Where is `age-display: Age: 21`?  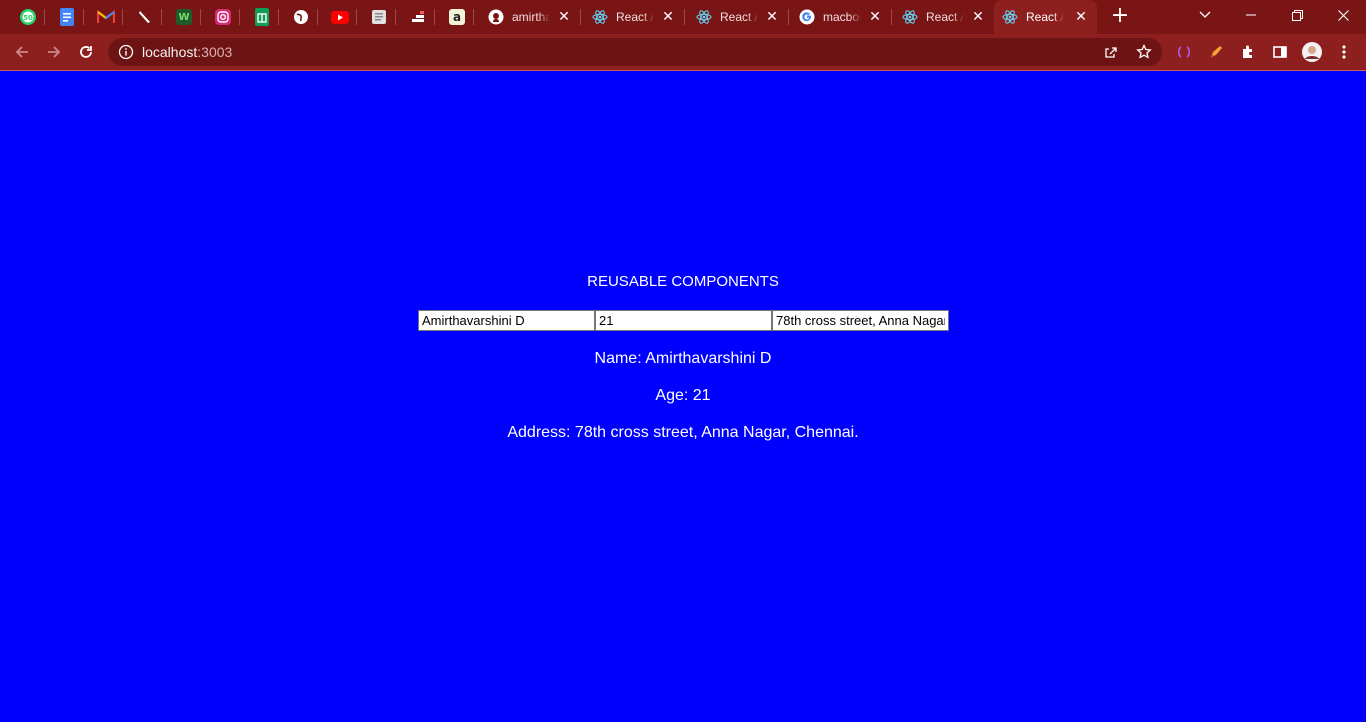 age-display: Age: 21 is located at coordinates (683, 395).